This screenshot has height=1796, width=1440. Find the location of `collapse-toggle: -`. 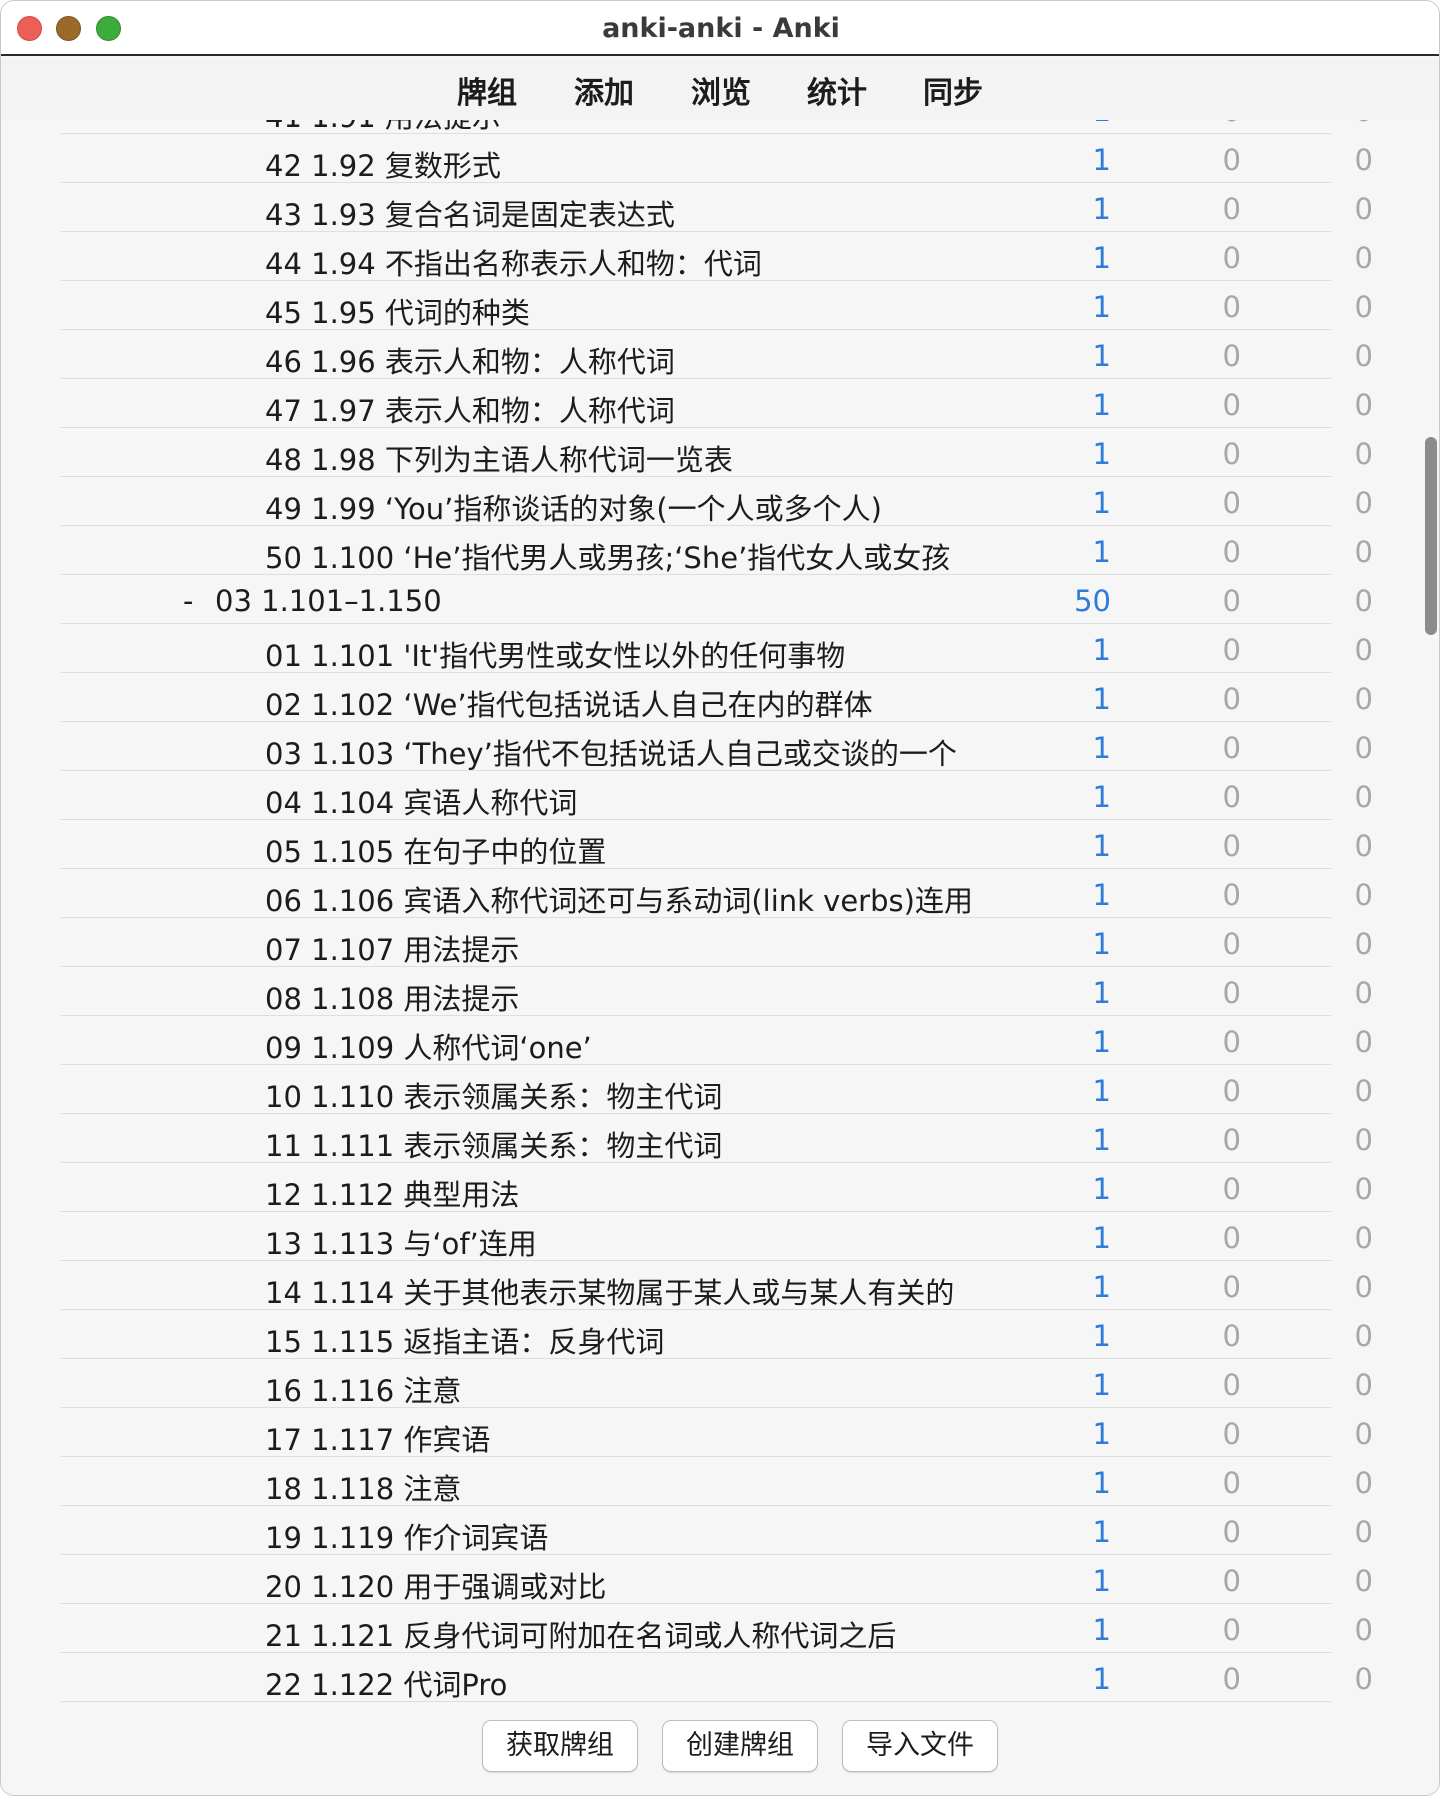

collapse-toggle: - is located at coordinates (188, 601).